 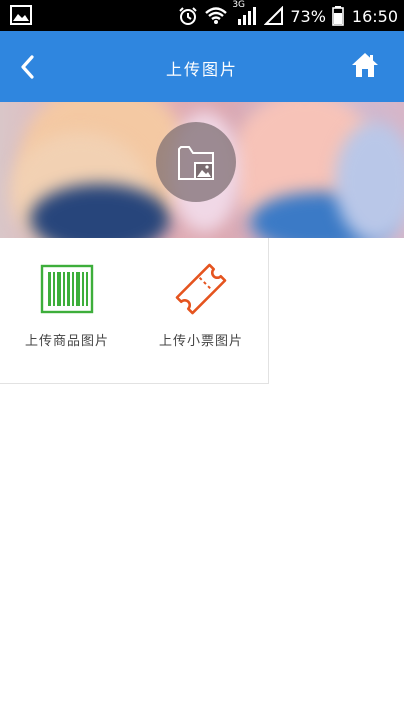 I want to click on home-button, so click(x=365, y=65).